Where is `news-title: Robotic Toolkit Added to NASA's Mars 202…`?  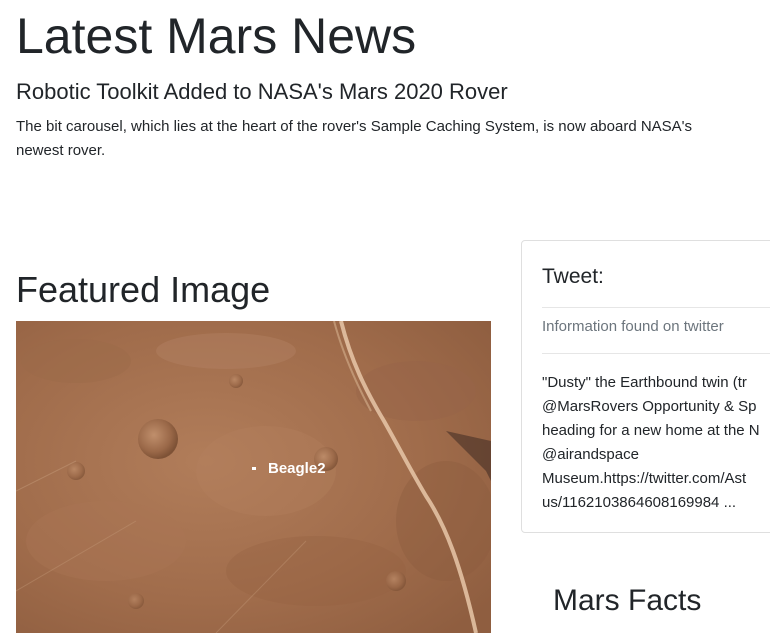
news-title: Robotic Toolkit Added to NASA's Mars 202… is located at coordinates (262, 92).